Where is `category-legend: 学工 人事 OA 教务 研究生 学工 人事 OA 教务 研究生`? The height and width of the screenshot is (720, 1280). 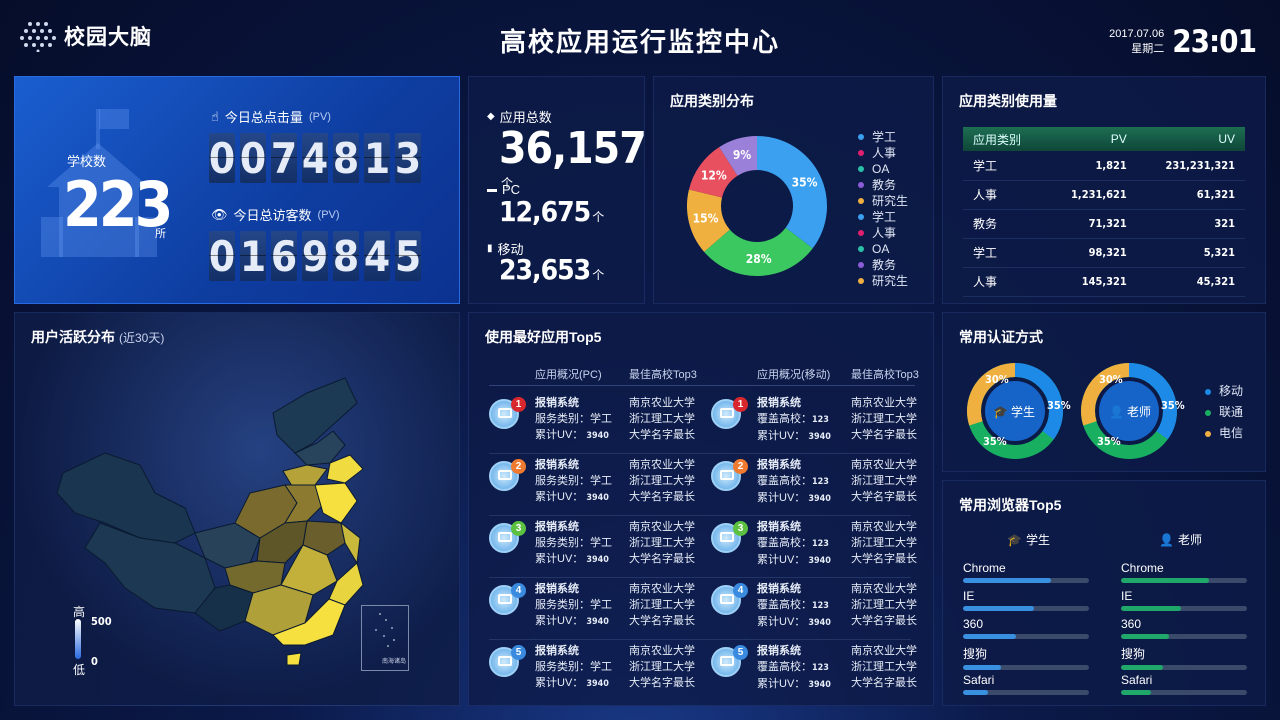
category-legend: 学工 人事 OA 教务 研究生 学工 人事 OA 教务 研究生 is located at coordinates (883, 209).